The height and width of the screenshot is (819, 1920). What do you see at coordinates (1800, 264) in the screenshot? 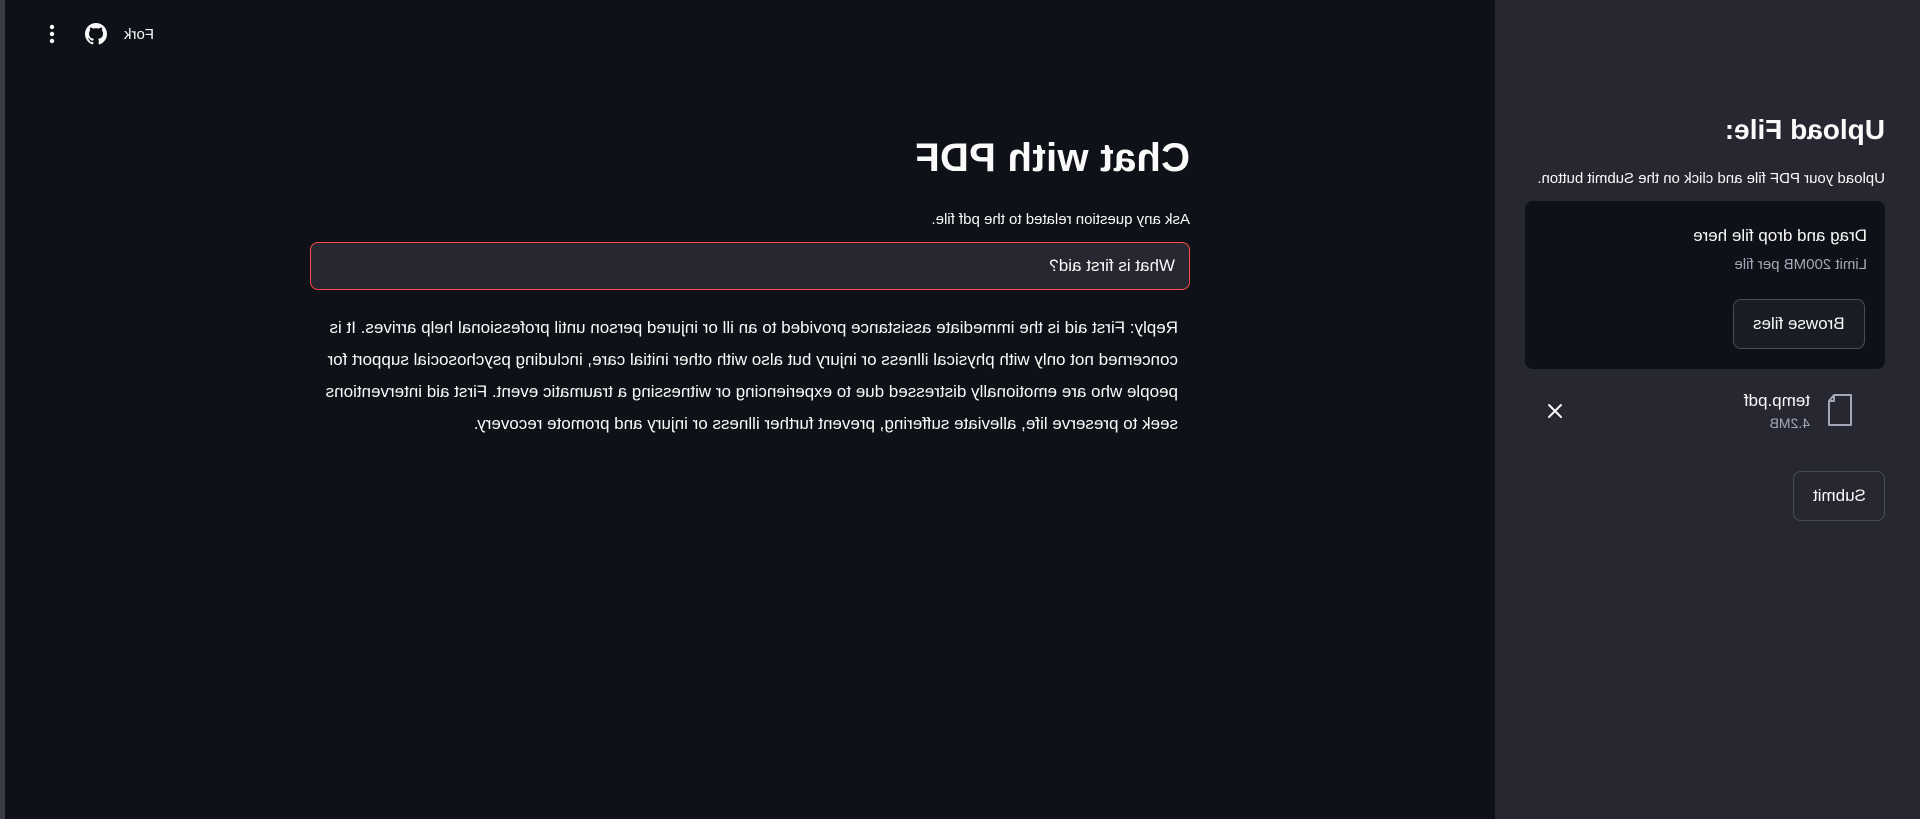
I see `dropzone-limit: Limit 200MB per file` at bounding box center [1800, 264].